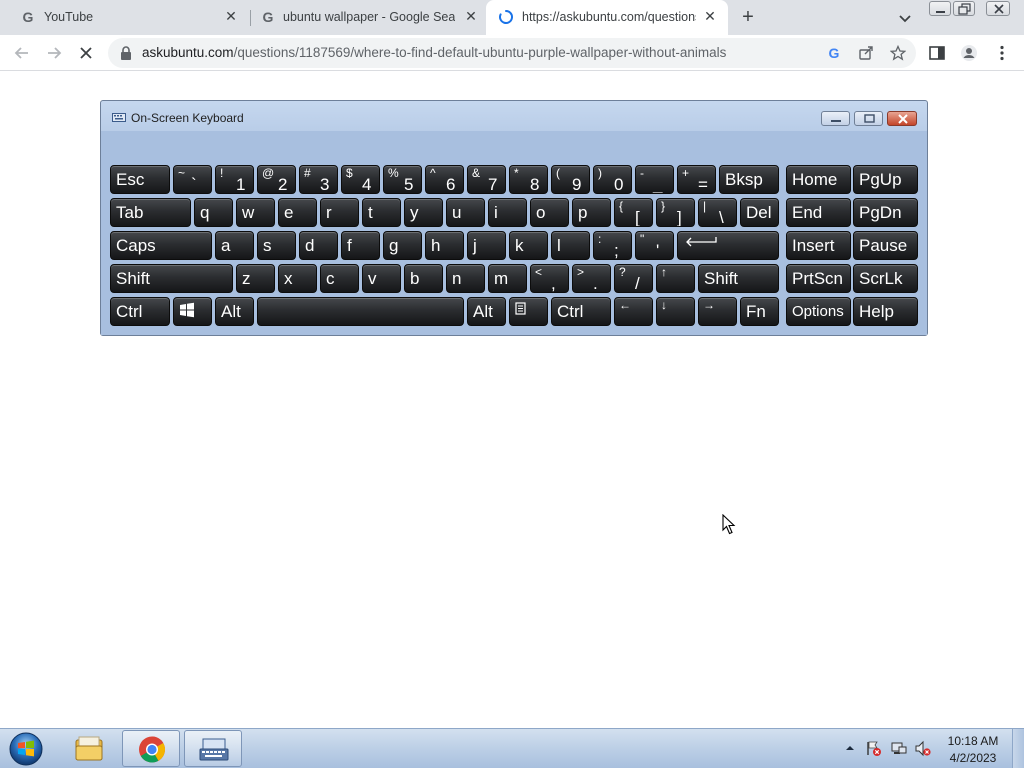  What do you see at coordinates (885, 278) in the screenshot?
I see `key-scrlk: ScrLk` at bounding box center [885, 278].